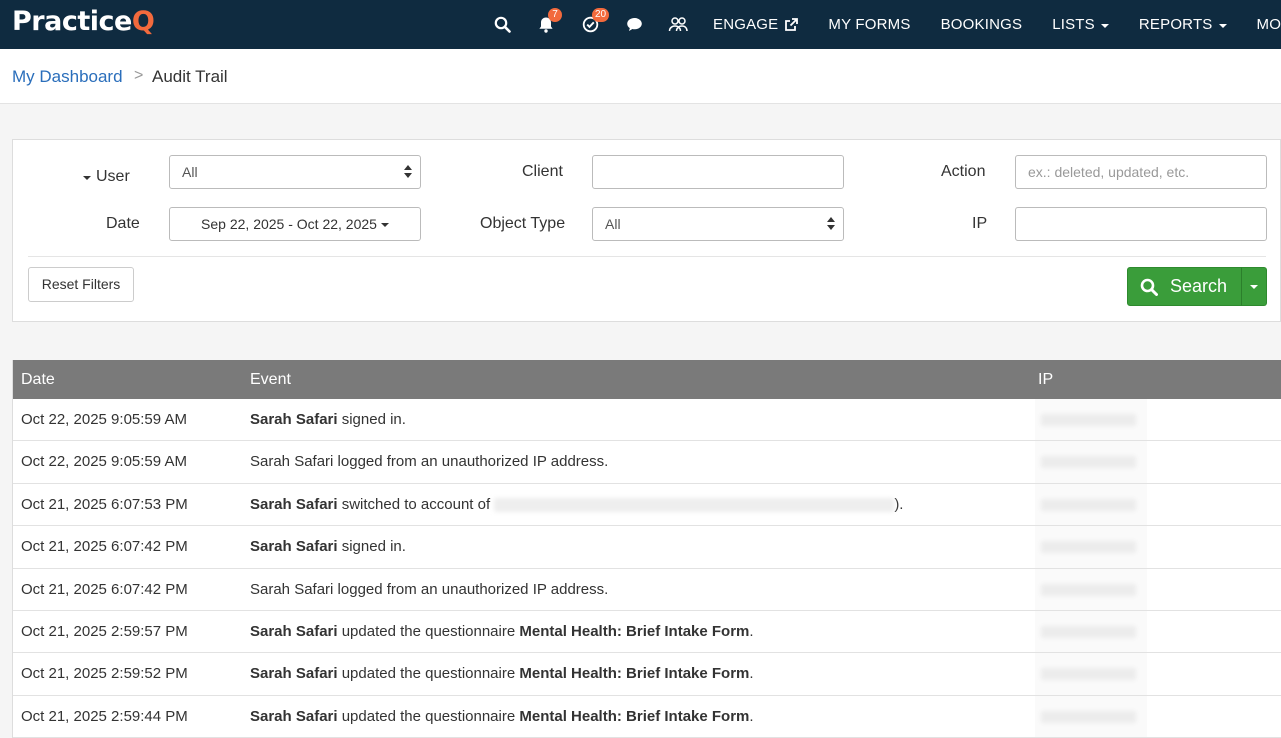 This screenshot has width=1281, height=738. Describe the element at coordinates (295, 172) in the screenshot. I see `user-select: All` at that location.